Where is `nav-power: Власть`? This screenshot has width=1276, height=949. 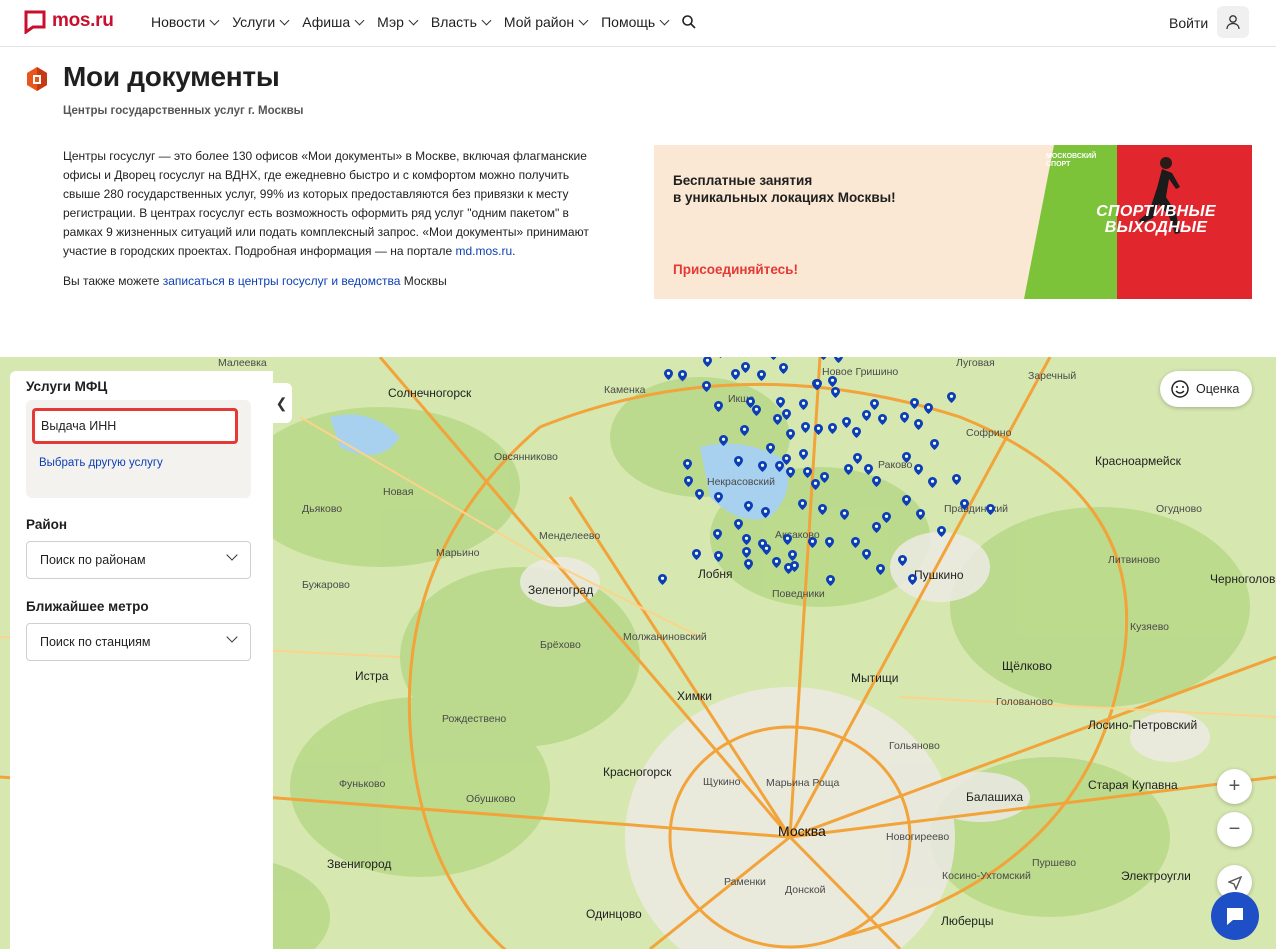 nav-power: Власть is located at coordinates (461, 22).